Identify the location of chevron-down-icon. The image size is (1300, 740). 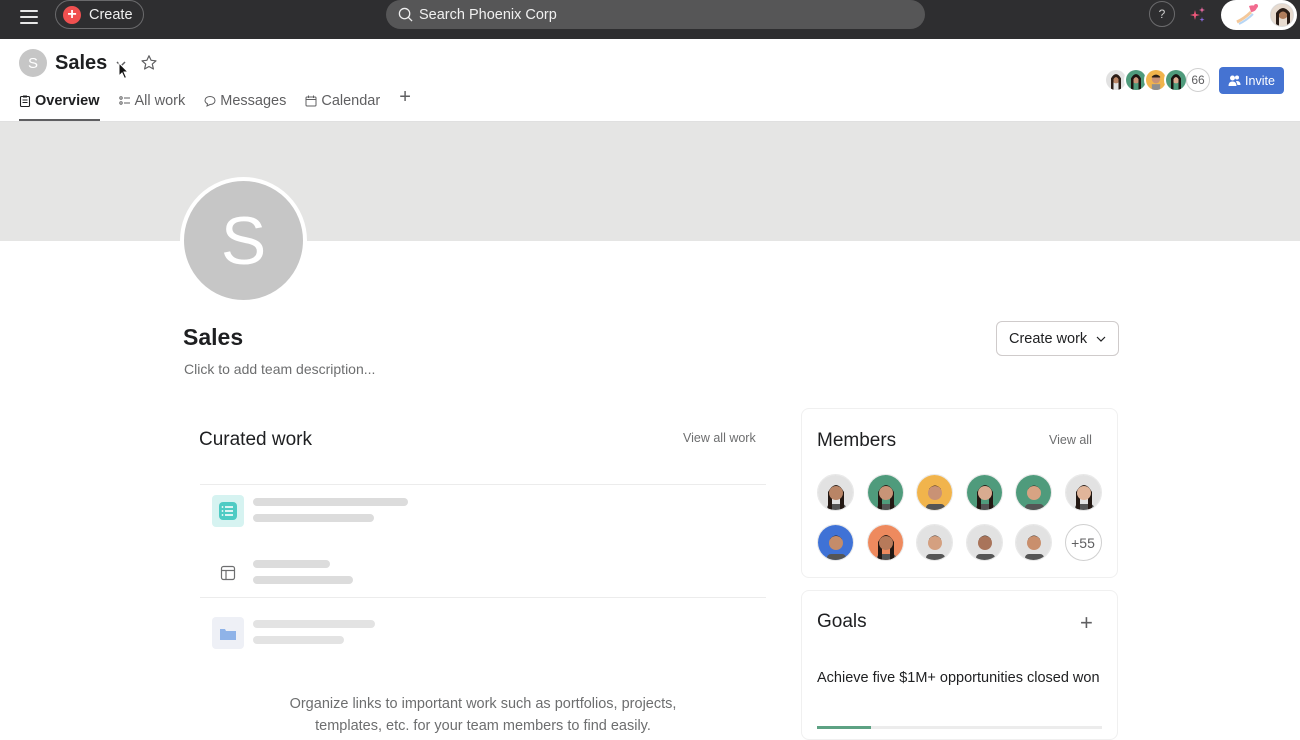
(1101, 339).